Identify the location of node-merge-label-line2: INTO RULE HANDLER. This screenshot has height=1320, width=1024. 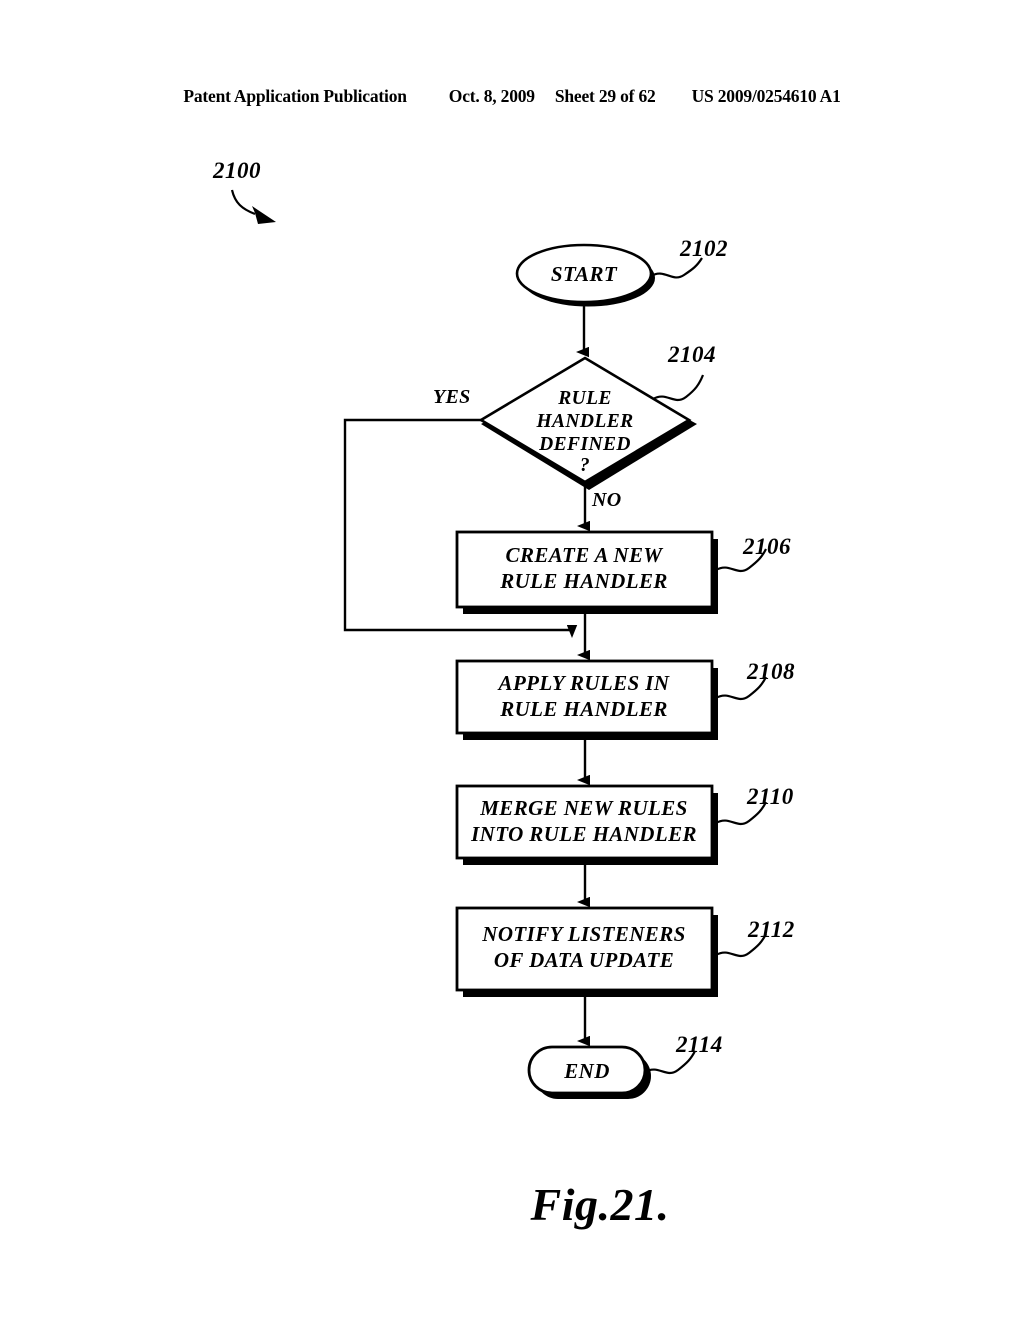
(583, 834).